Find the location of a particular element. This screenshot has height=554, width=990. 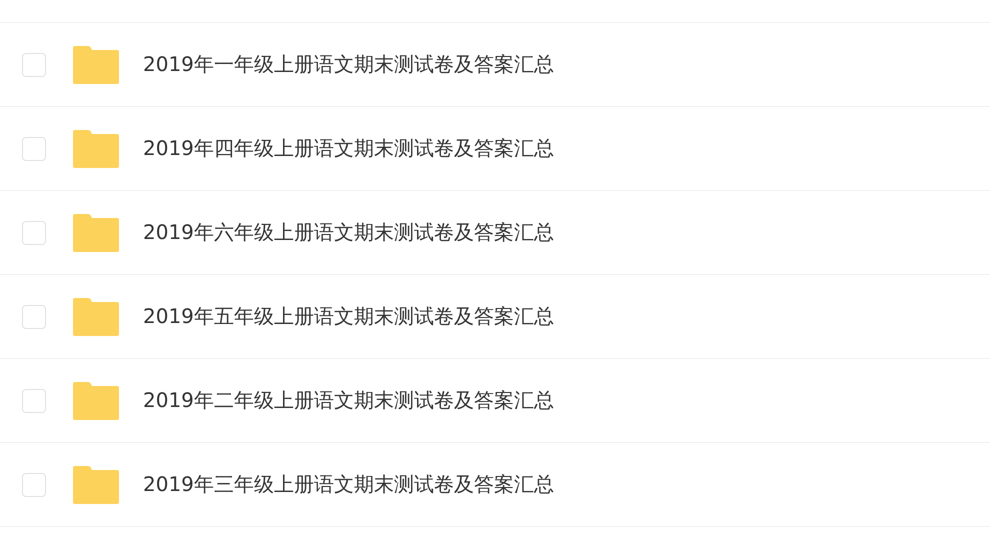

folder-name: 2019年六年级上册语文期末测试卷及答案汇总 is located at coordinates (348, 232).